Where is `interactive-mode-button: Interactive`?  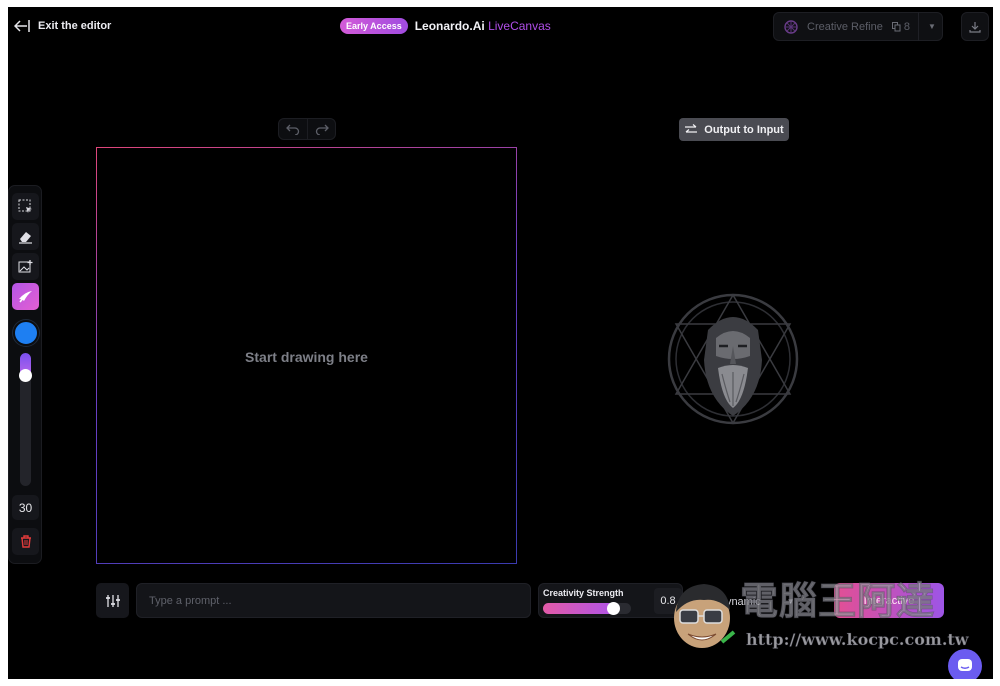
interactive-mode-button: Interactive is located at coordinates (889, 600).